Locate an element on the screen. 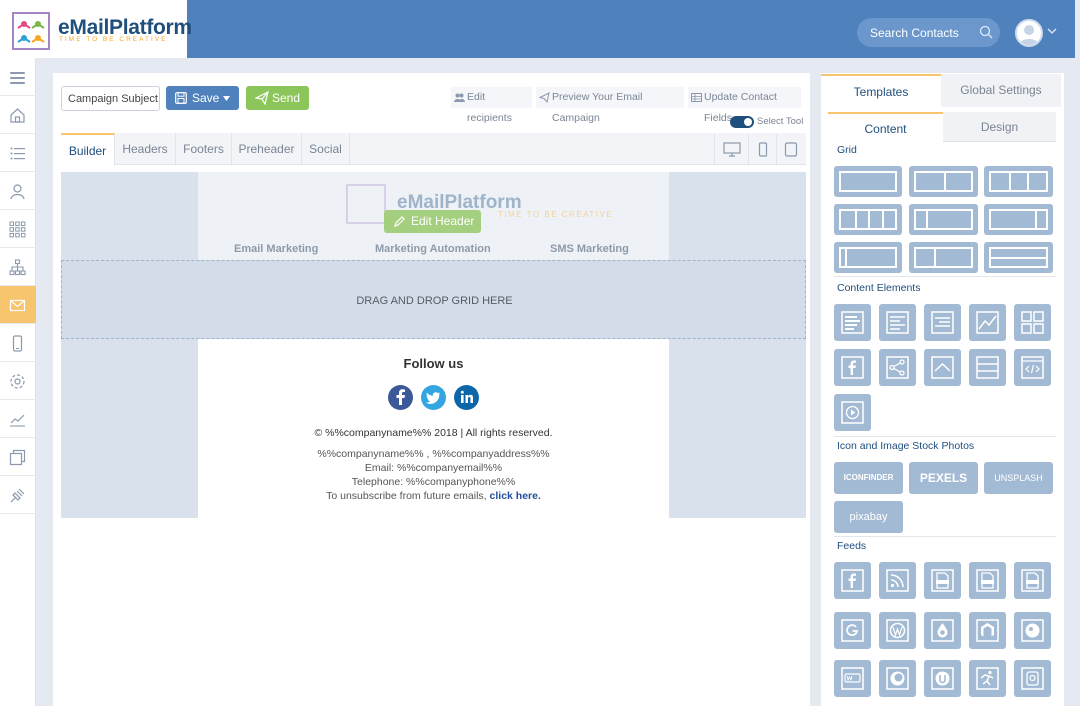 This screenshot has height=706, width=1080. woocommerce-icon is located at coordinates (852, 678).